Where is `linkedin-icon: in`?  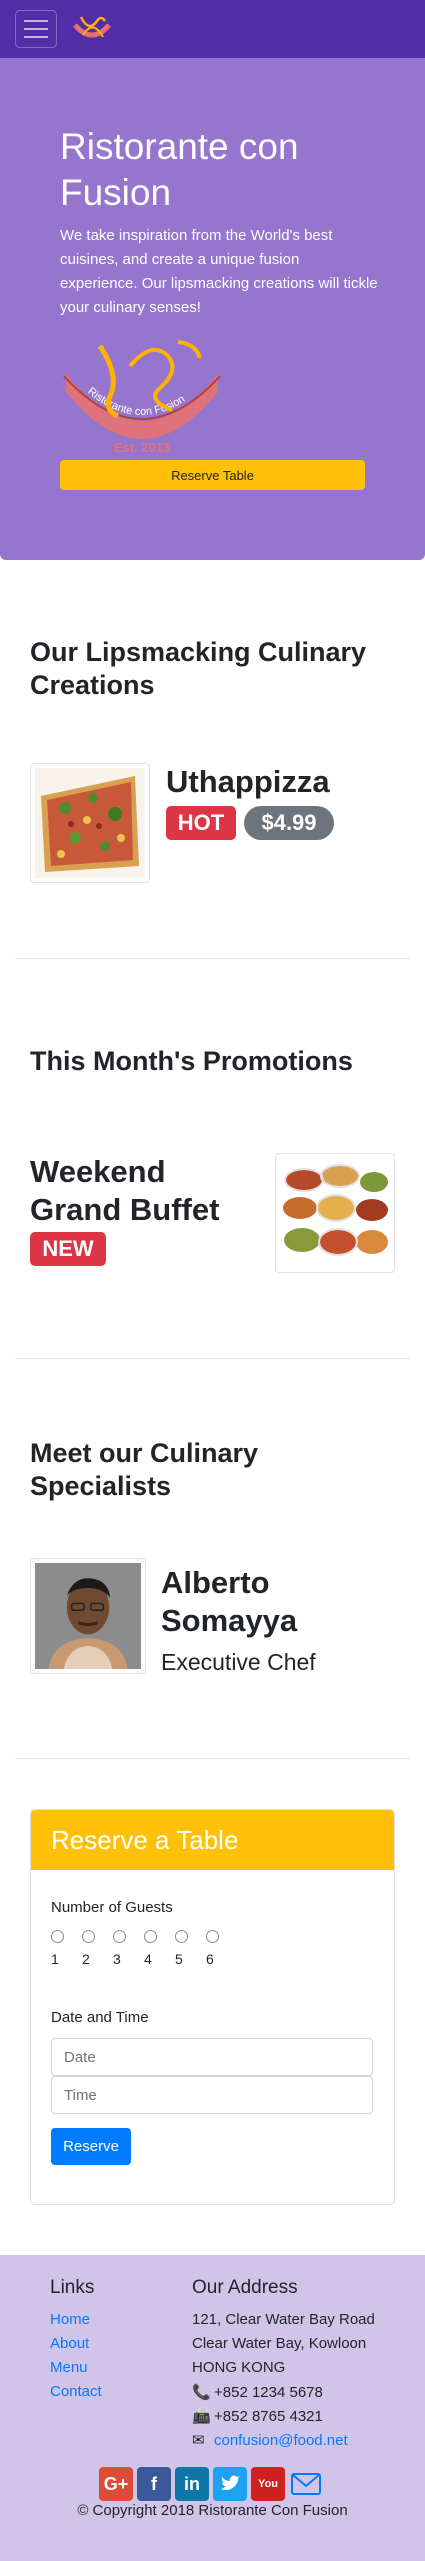
linkedin-icon: in is located at coordinates (192, 2484).